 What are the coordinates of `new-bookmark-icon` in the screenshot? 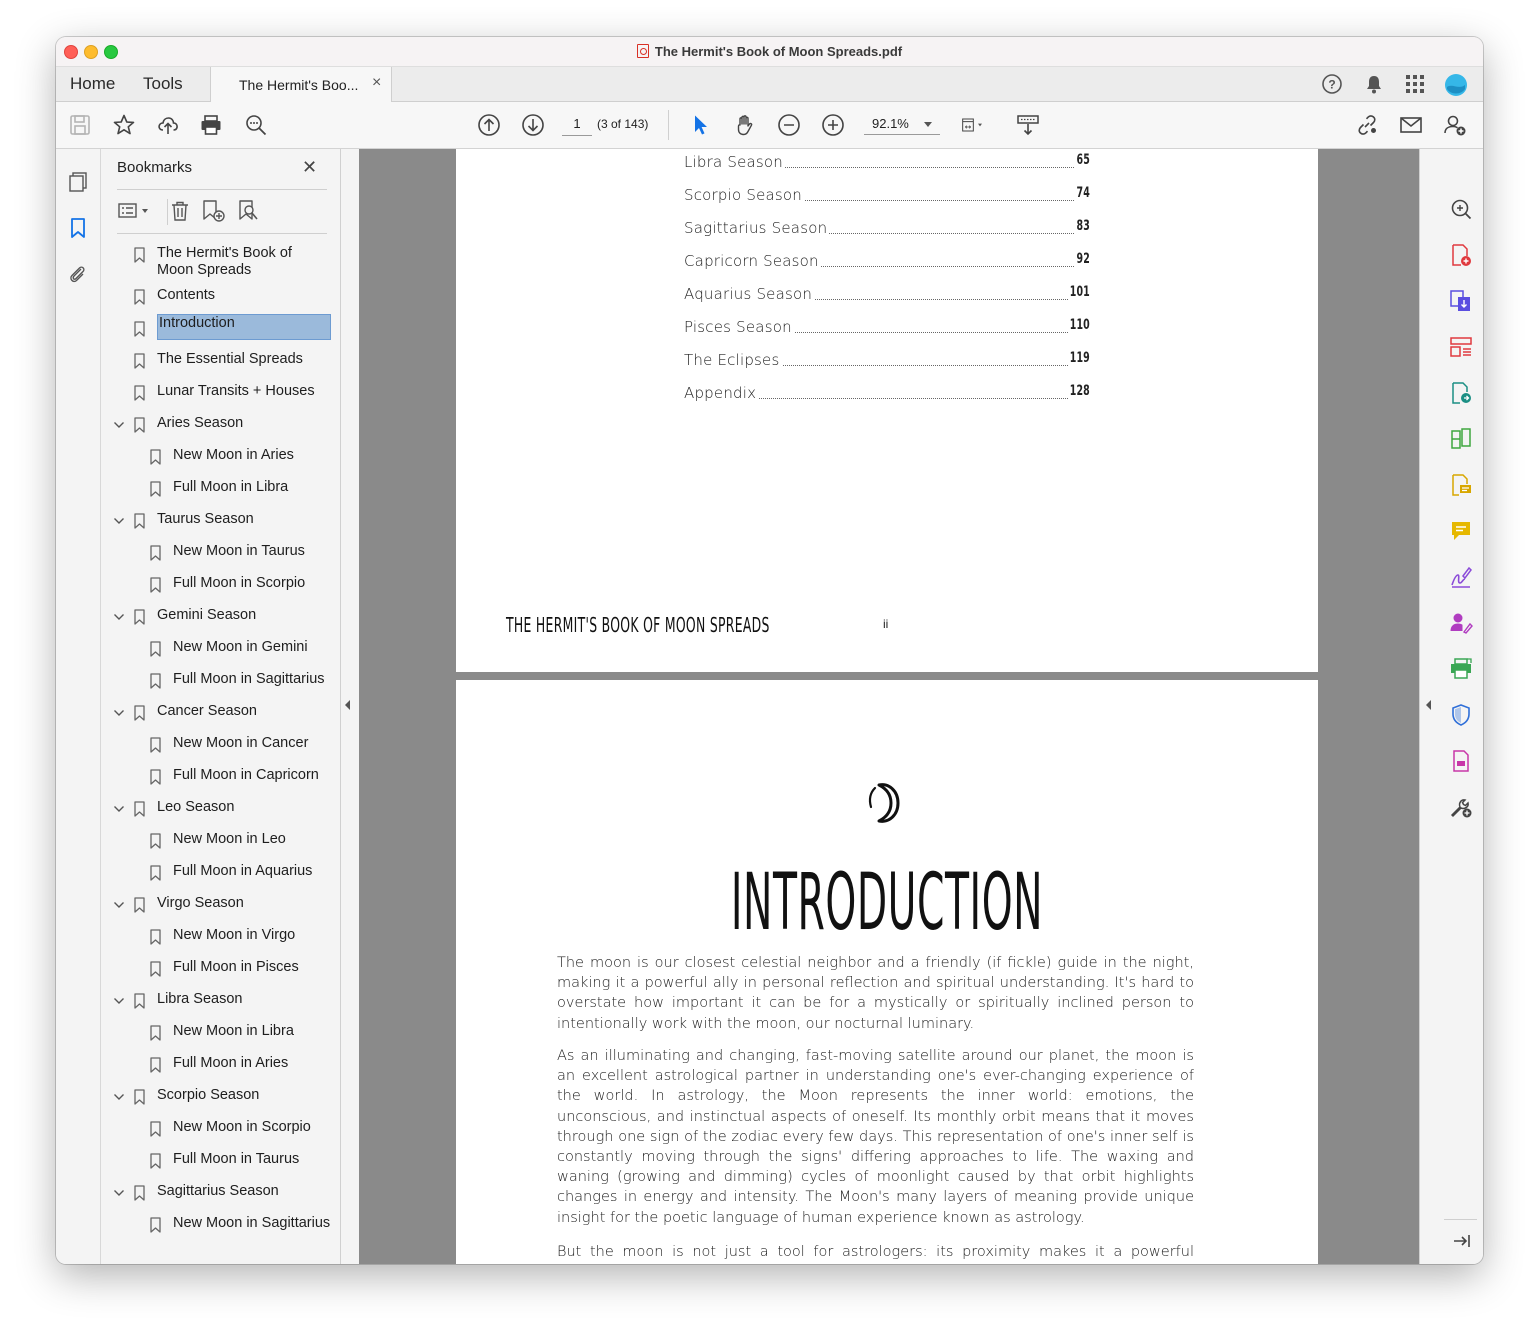 It's located at (214, 211).